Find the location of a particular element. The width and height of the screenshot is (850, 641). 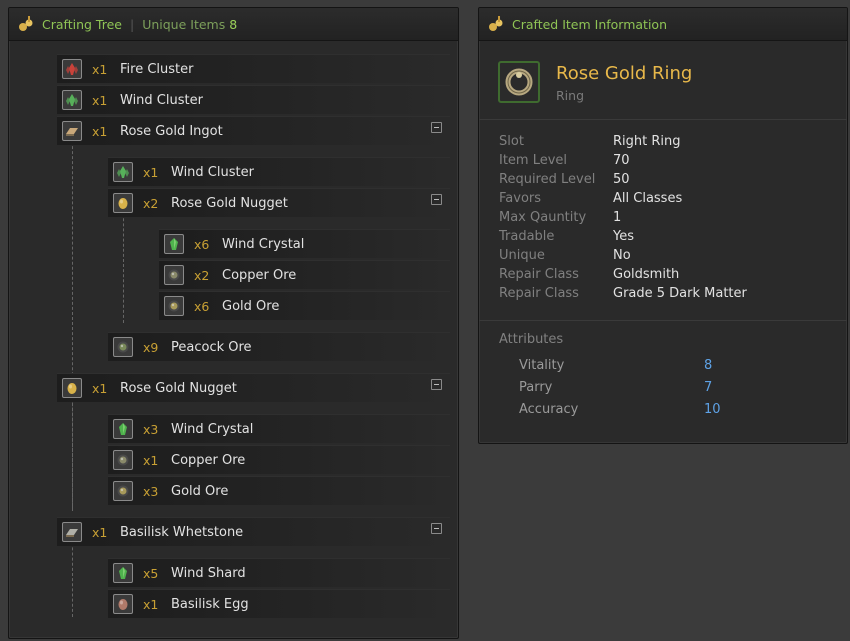

item-quantity: x5 is located at coordinates (151, 573).